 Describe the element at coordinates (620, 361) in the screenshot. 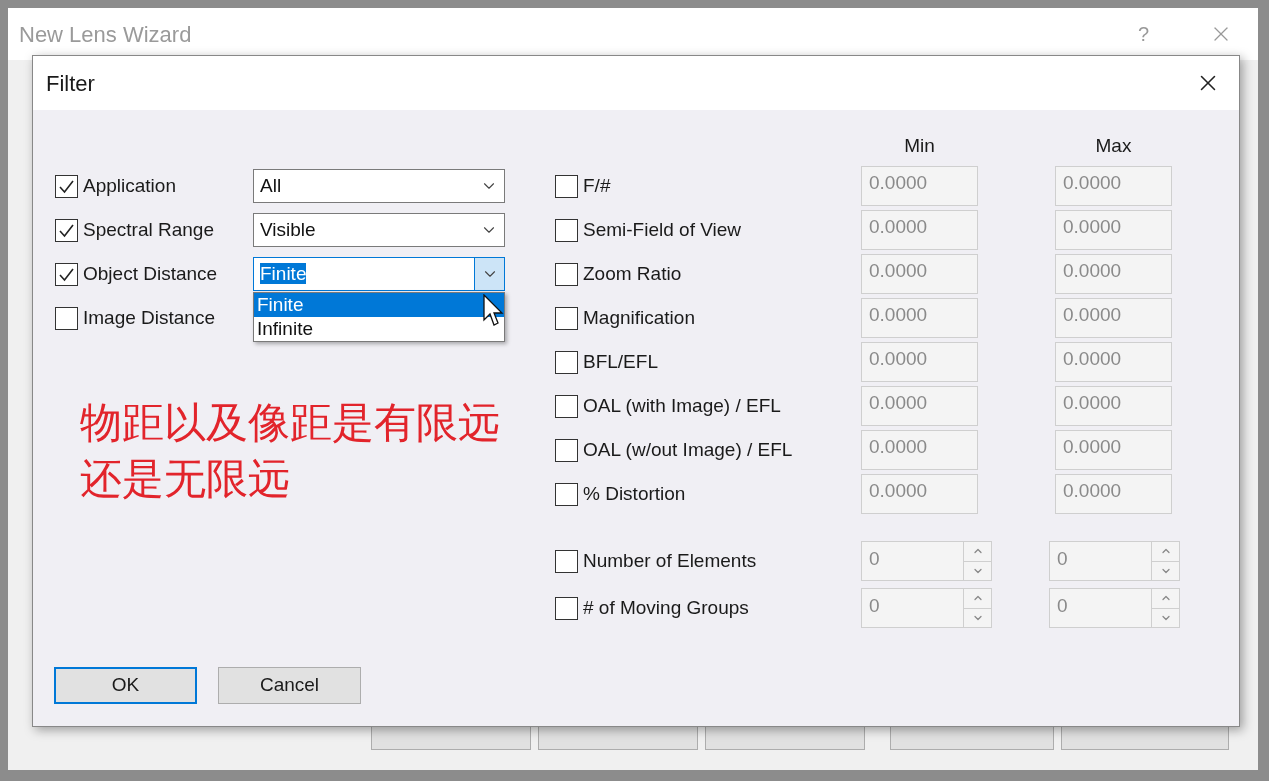

I see `option-label: BFL/EFL` at that location.